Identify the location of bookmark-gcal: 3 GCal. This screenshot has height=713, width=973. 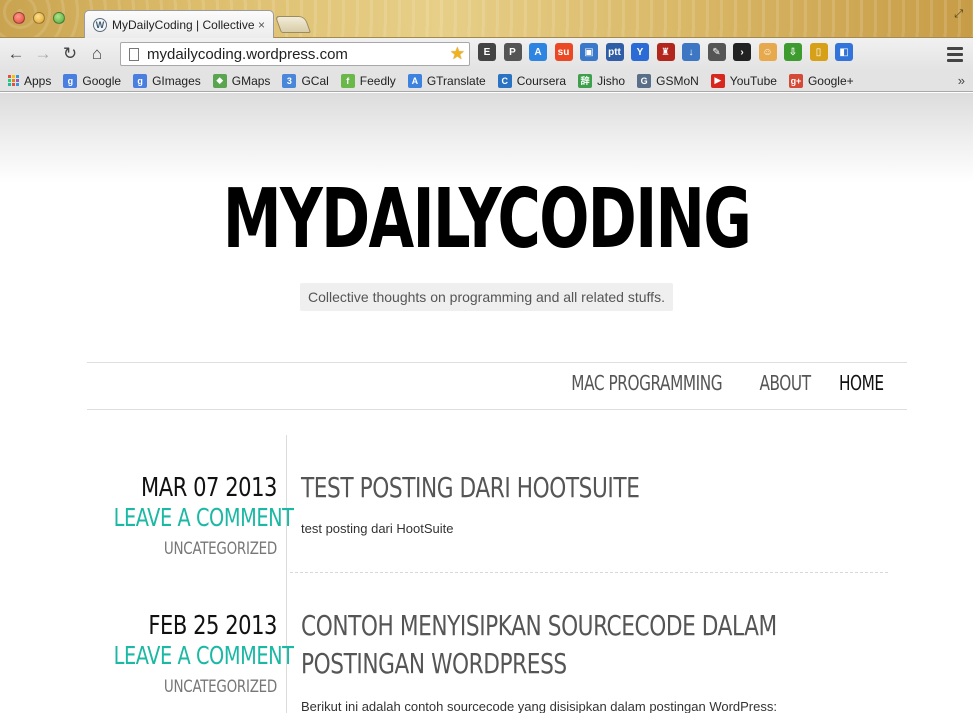
(305, 80).